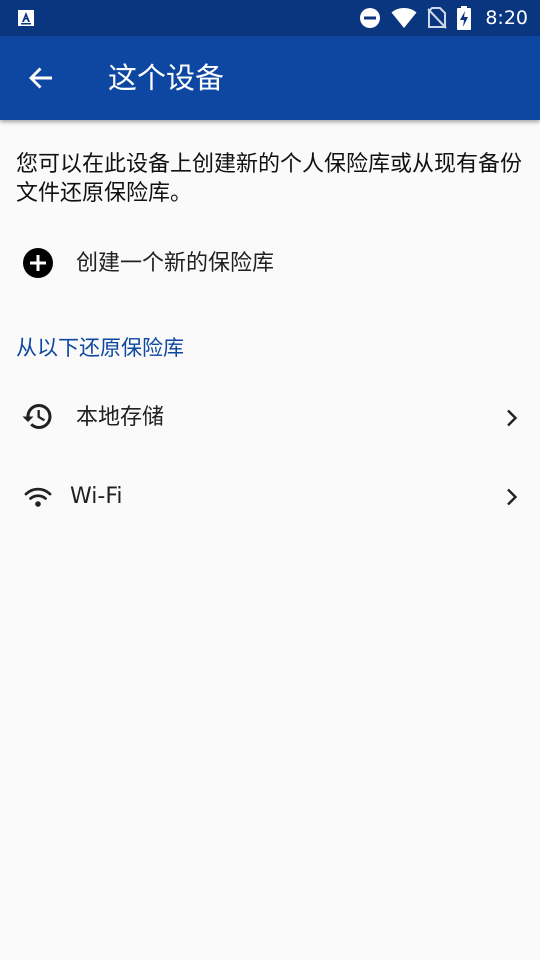  What do you see at coordinates (270, 18) in the screenshot?
I see `status-bar: 8:20` at bounding box center [270, 18].